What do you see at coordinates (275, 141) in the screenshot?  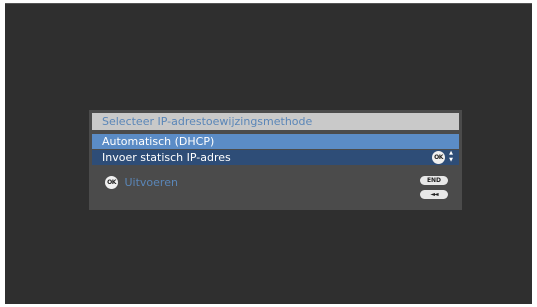 I see `option-dhcp: Automatisch (DHCP)` at bounding box center [275, 141].